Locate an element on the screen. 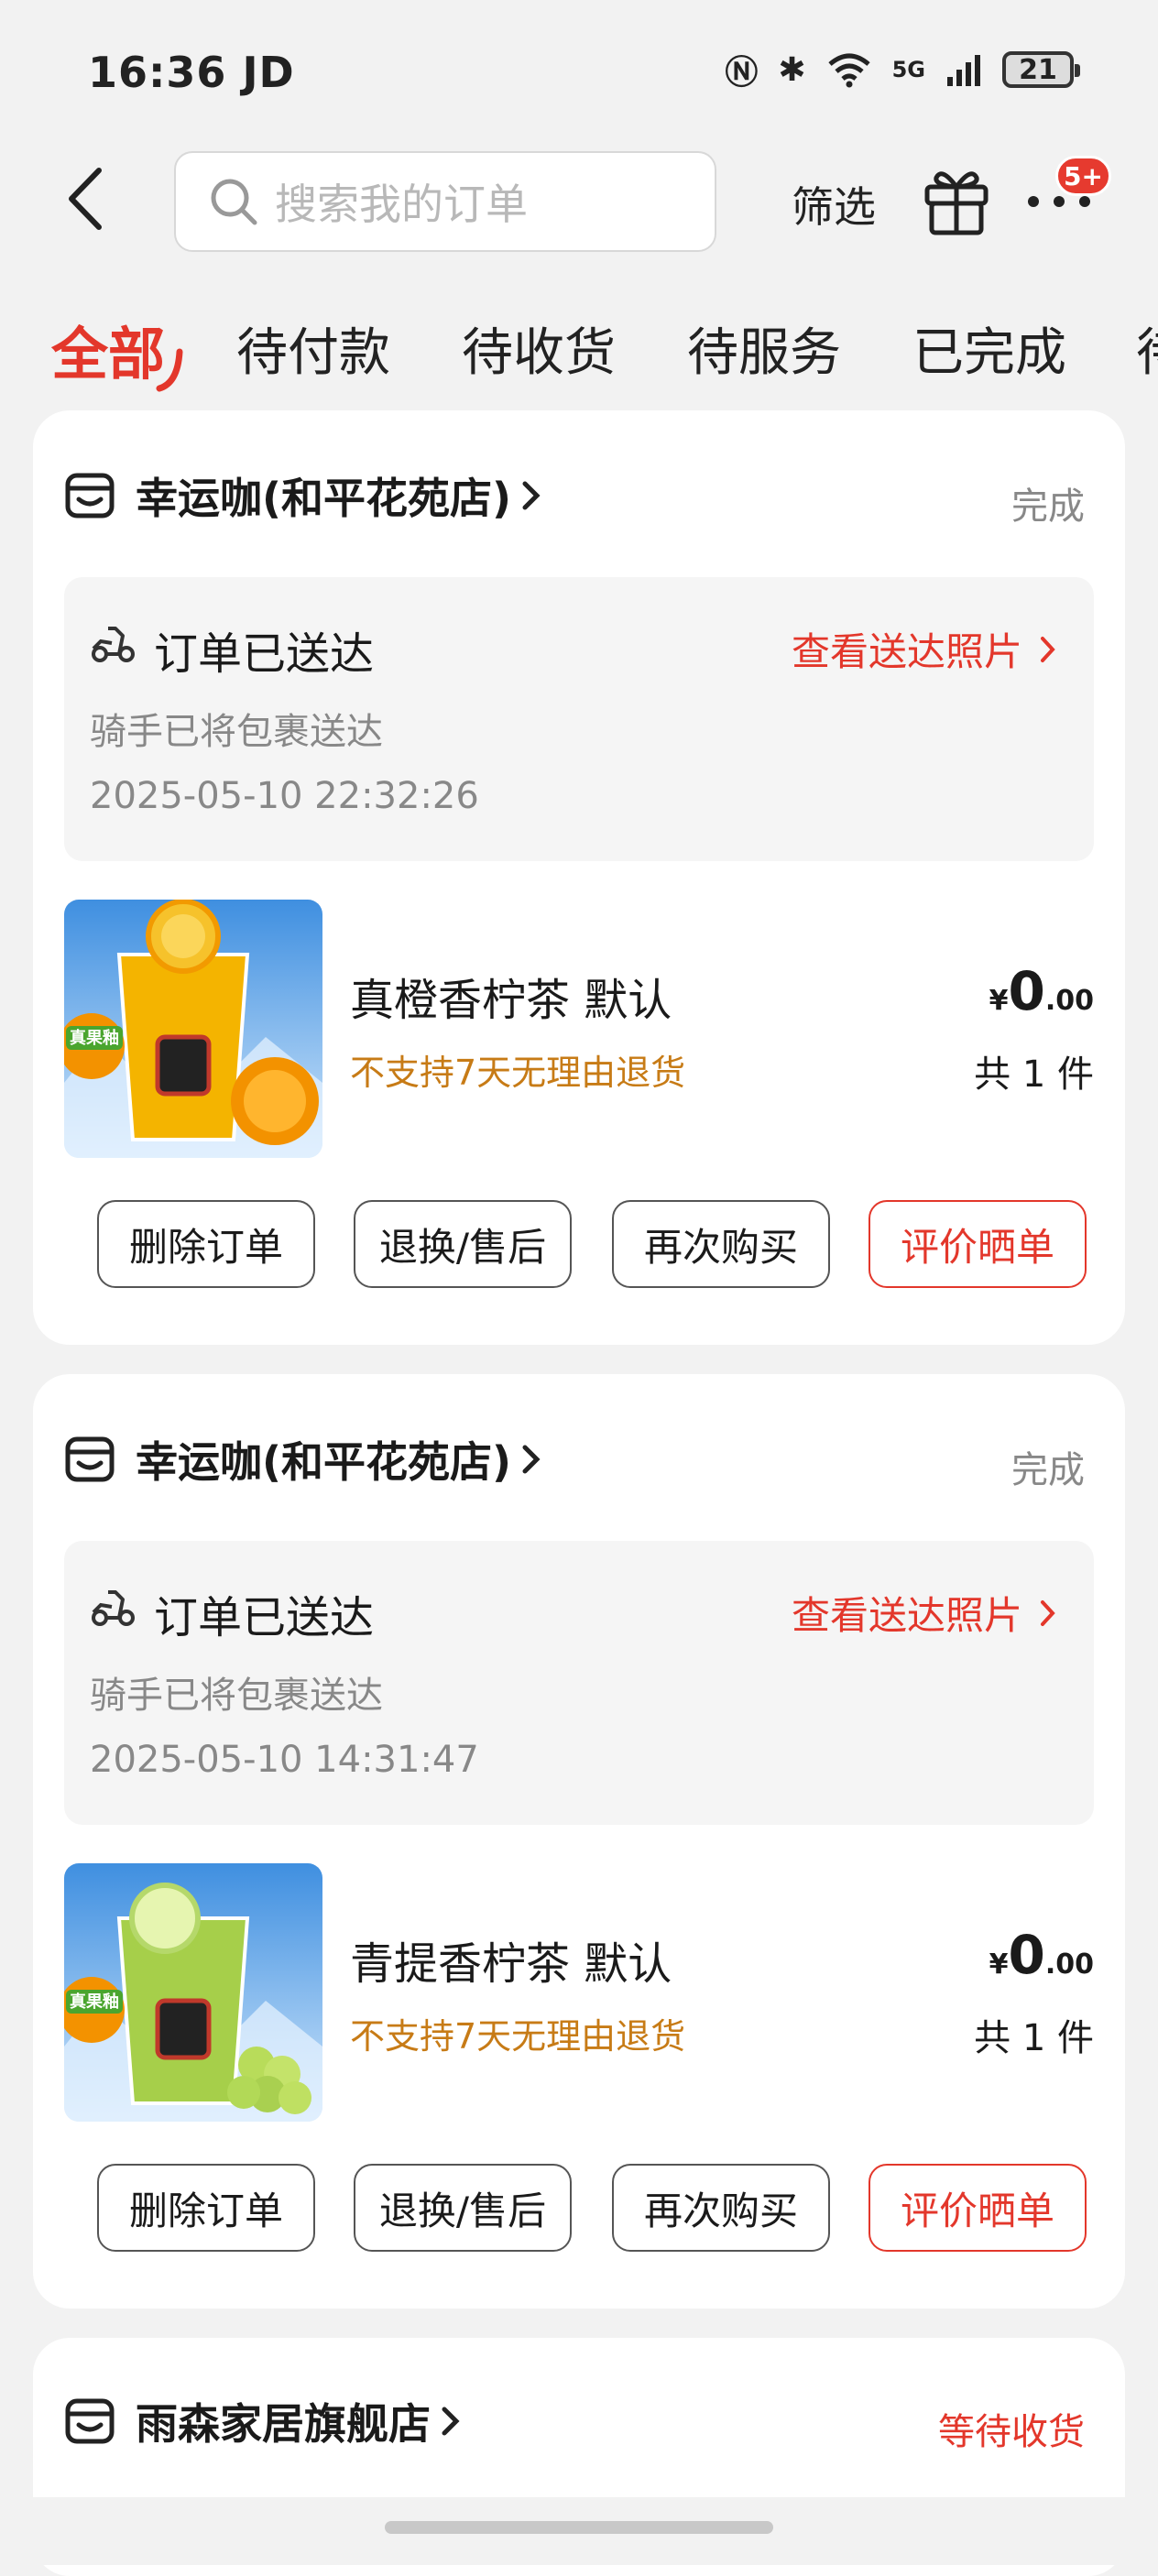 The image size is (1158, 2576). back-arrow-icon is located at coordinates (84, 199).